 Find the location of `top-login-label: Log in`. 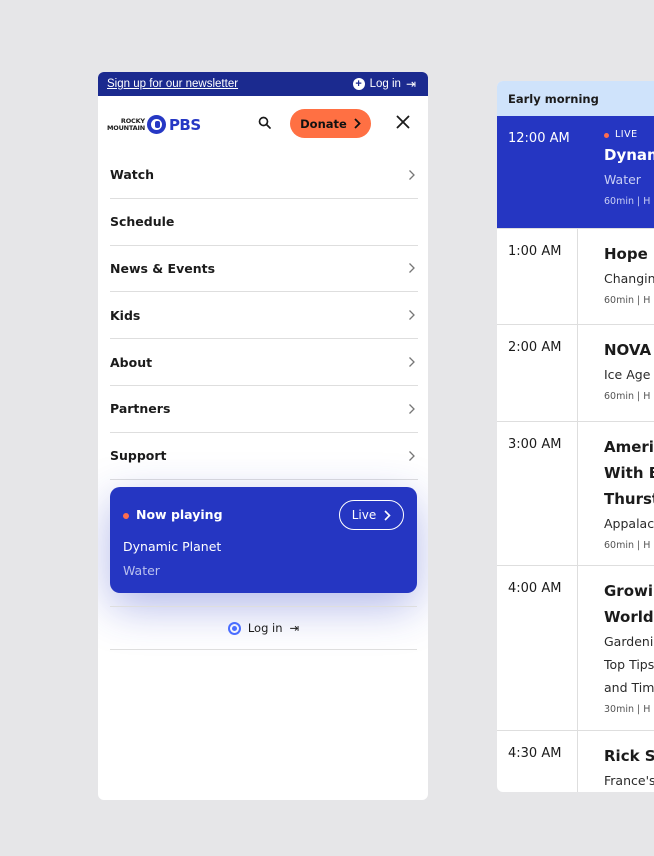

top-login-label: Log in is located at coordinates (385, 84).